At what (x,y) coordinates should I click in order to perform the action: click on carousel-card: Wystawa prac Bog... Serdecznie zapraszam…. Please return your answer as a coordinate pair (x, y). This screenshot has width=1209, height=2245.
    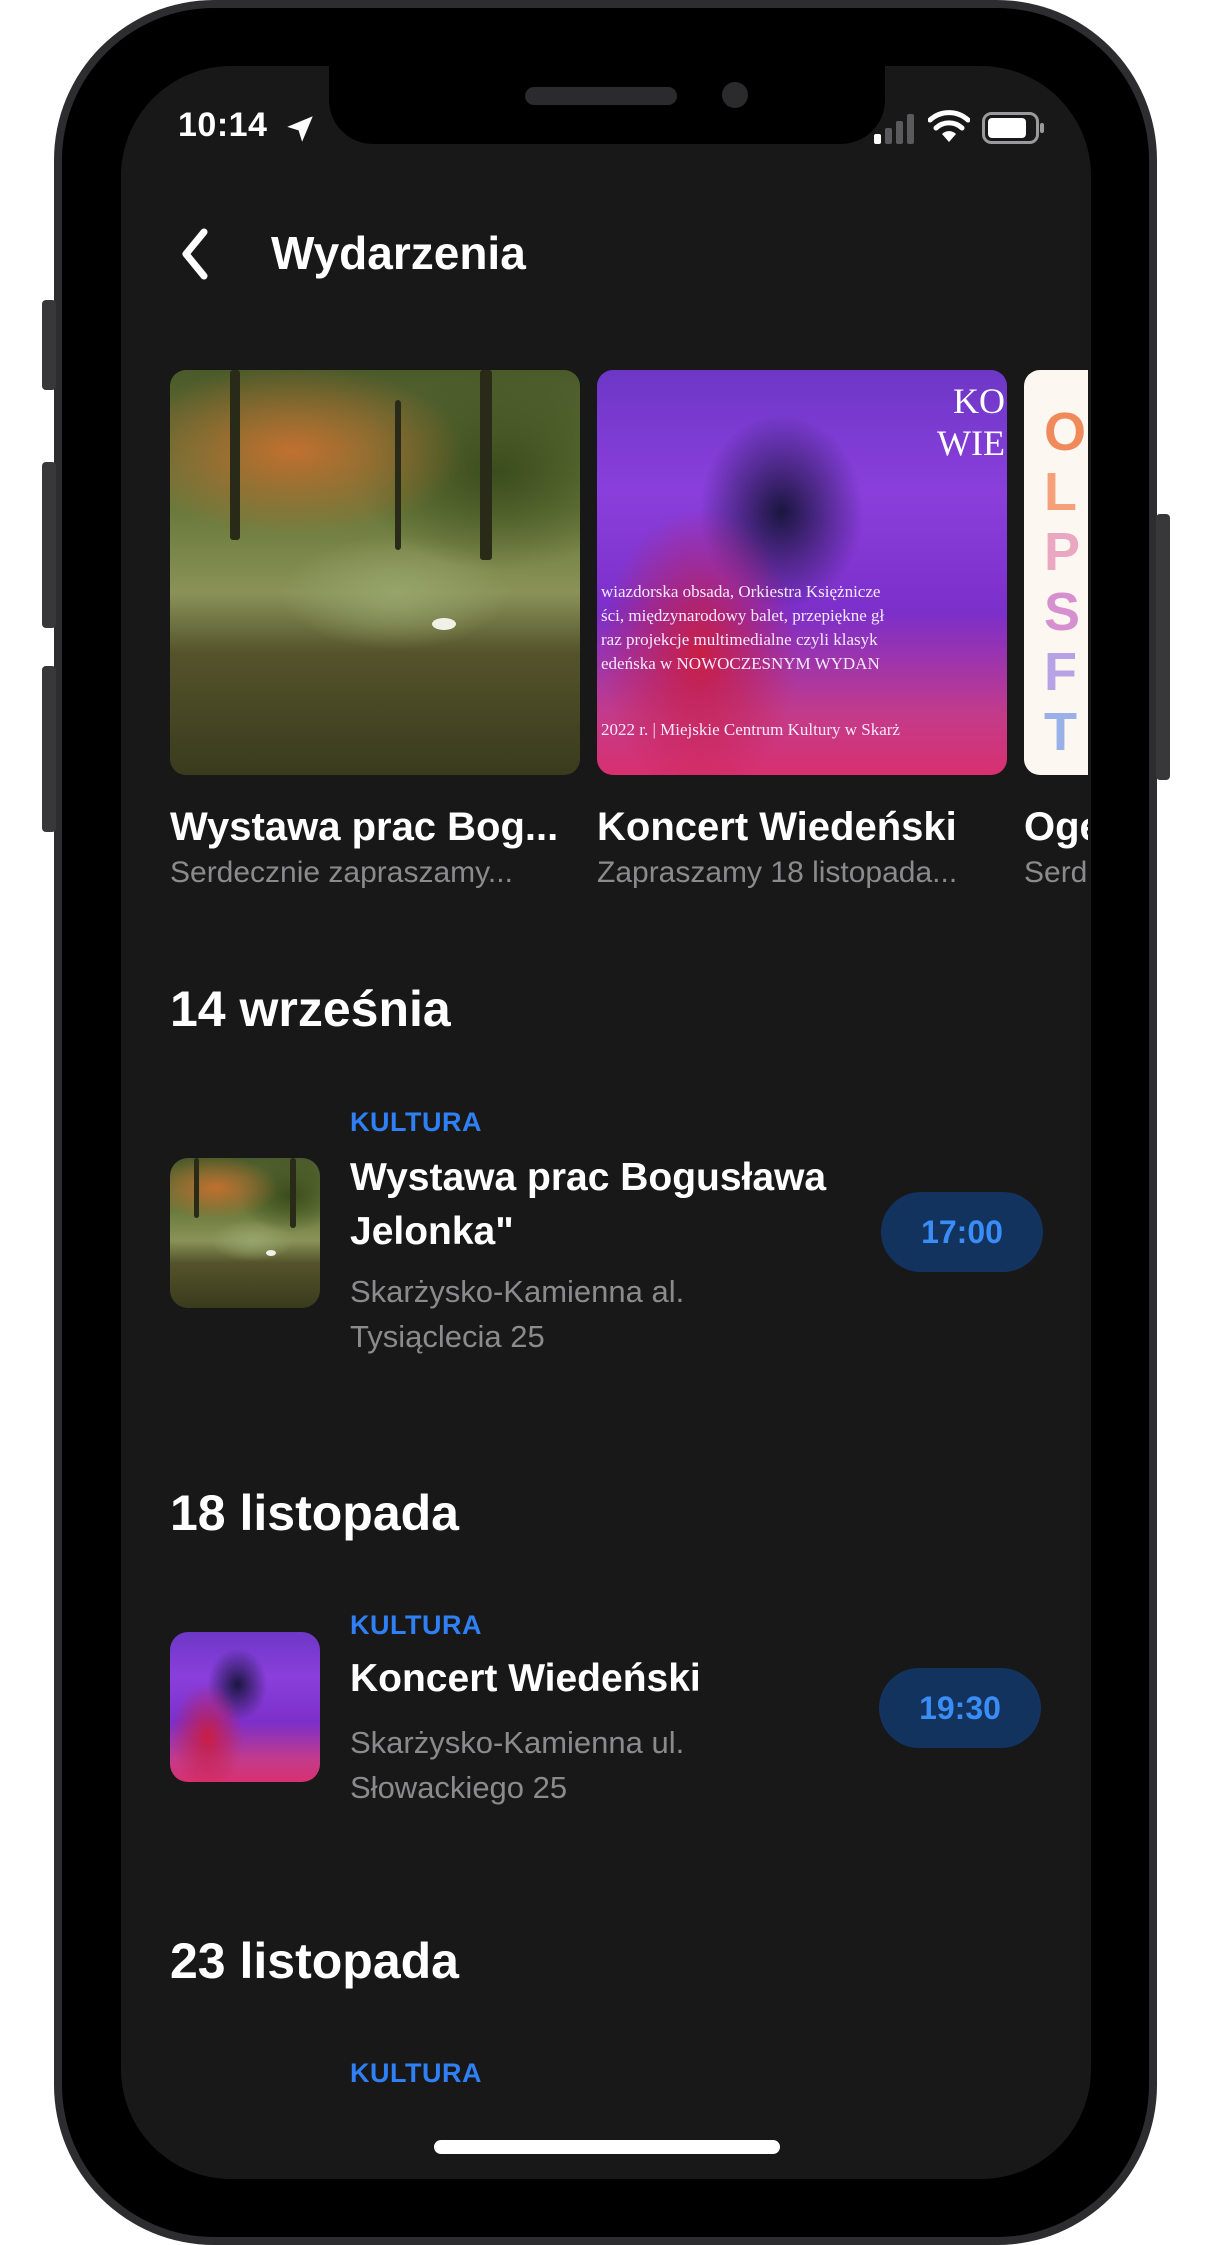
    Looking at the image, I should click on (375, 630).